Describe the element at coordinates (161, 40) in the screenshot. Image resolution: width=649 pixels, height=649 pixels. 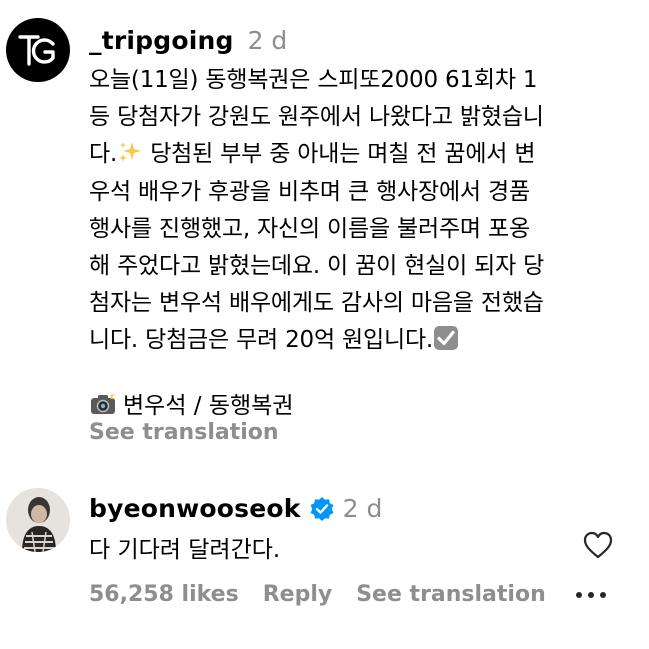
I see `comment-username: _tripgoing` at that location.